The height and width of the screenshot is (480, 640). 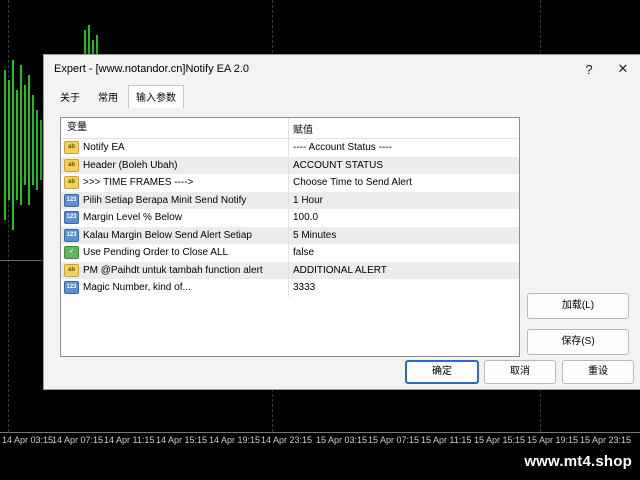 What do you see at coordinates (71, 253) in the screenshot?
I see `boolean-type-icon: ✓` at bounding box center [71, 253].